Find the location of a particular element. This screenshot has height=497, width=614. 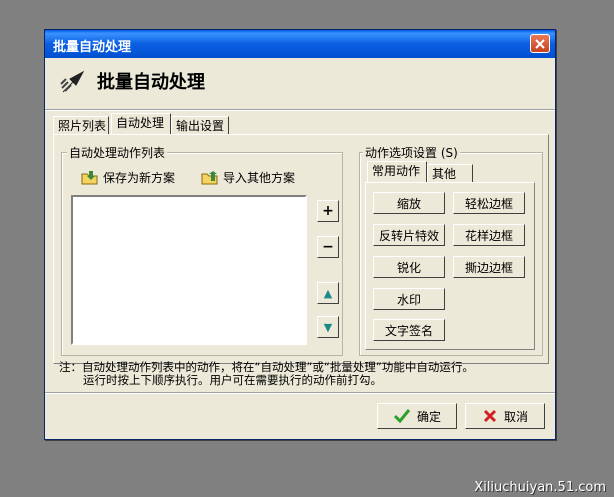

zoom-button: 缩放 is located at coordinates (409, 203).